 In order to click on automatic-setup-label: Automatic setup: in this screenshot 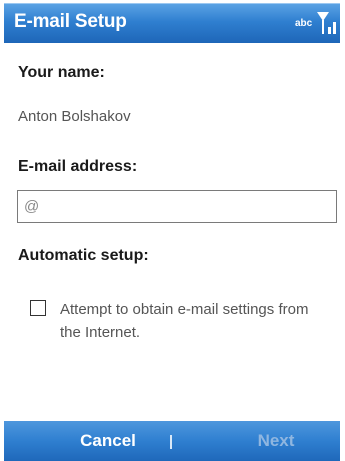, I will do `click(83, 255)`.